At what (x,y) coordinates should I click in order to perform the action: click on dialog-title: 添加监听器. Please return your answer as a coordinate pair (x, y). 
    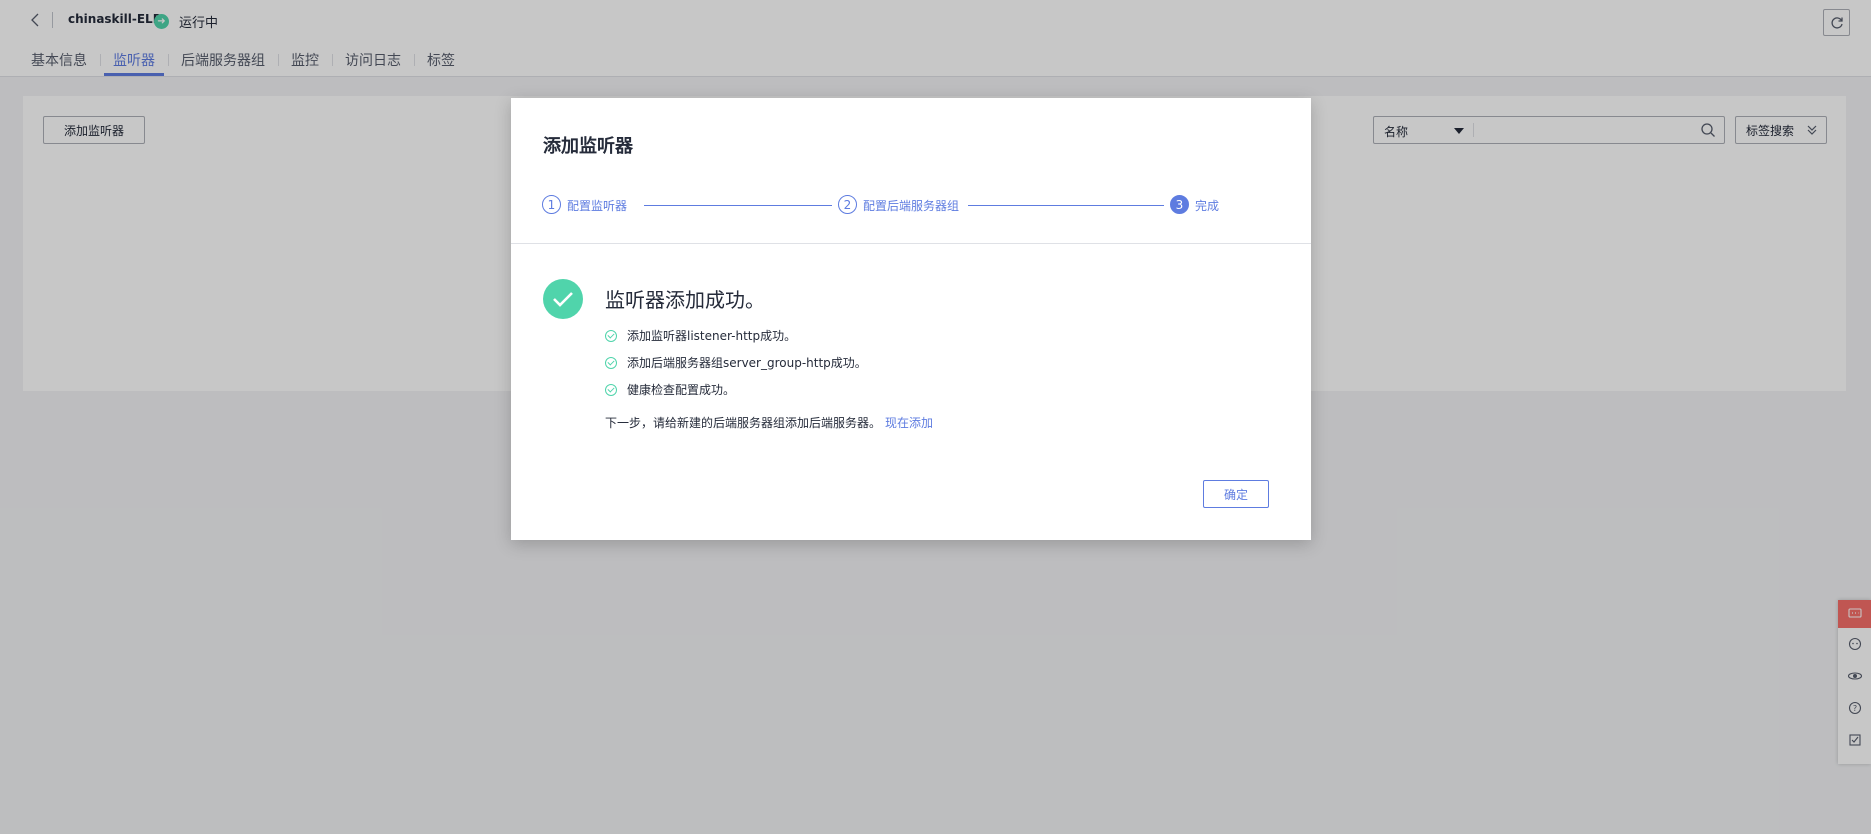
    Looking at the image, I should click on (588, 146).